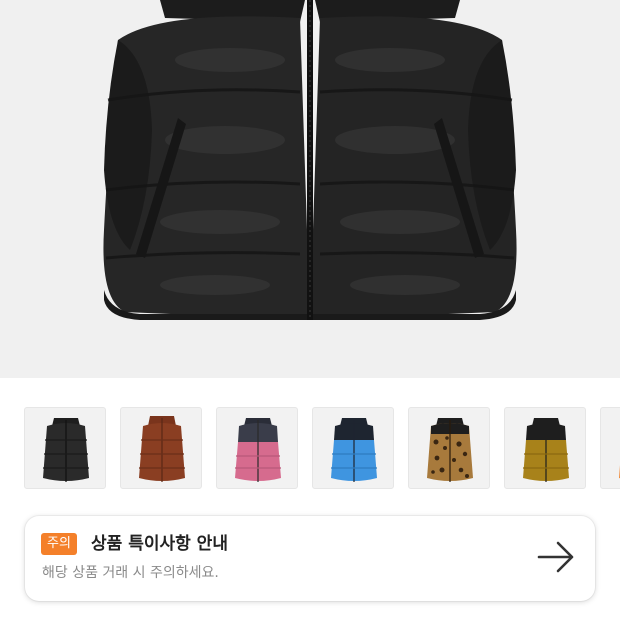 The image size is (620, 620). What do you see at coordinates (310, 558) in the screenshot?
I see `product-notice-card: 주의 상품 특이사항 안내 해당 상품 거래 시 주의하세요.` at bounding box center [310, 558].